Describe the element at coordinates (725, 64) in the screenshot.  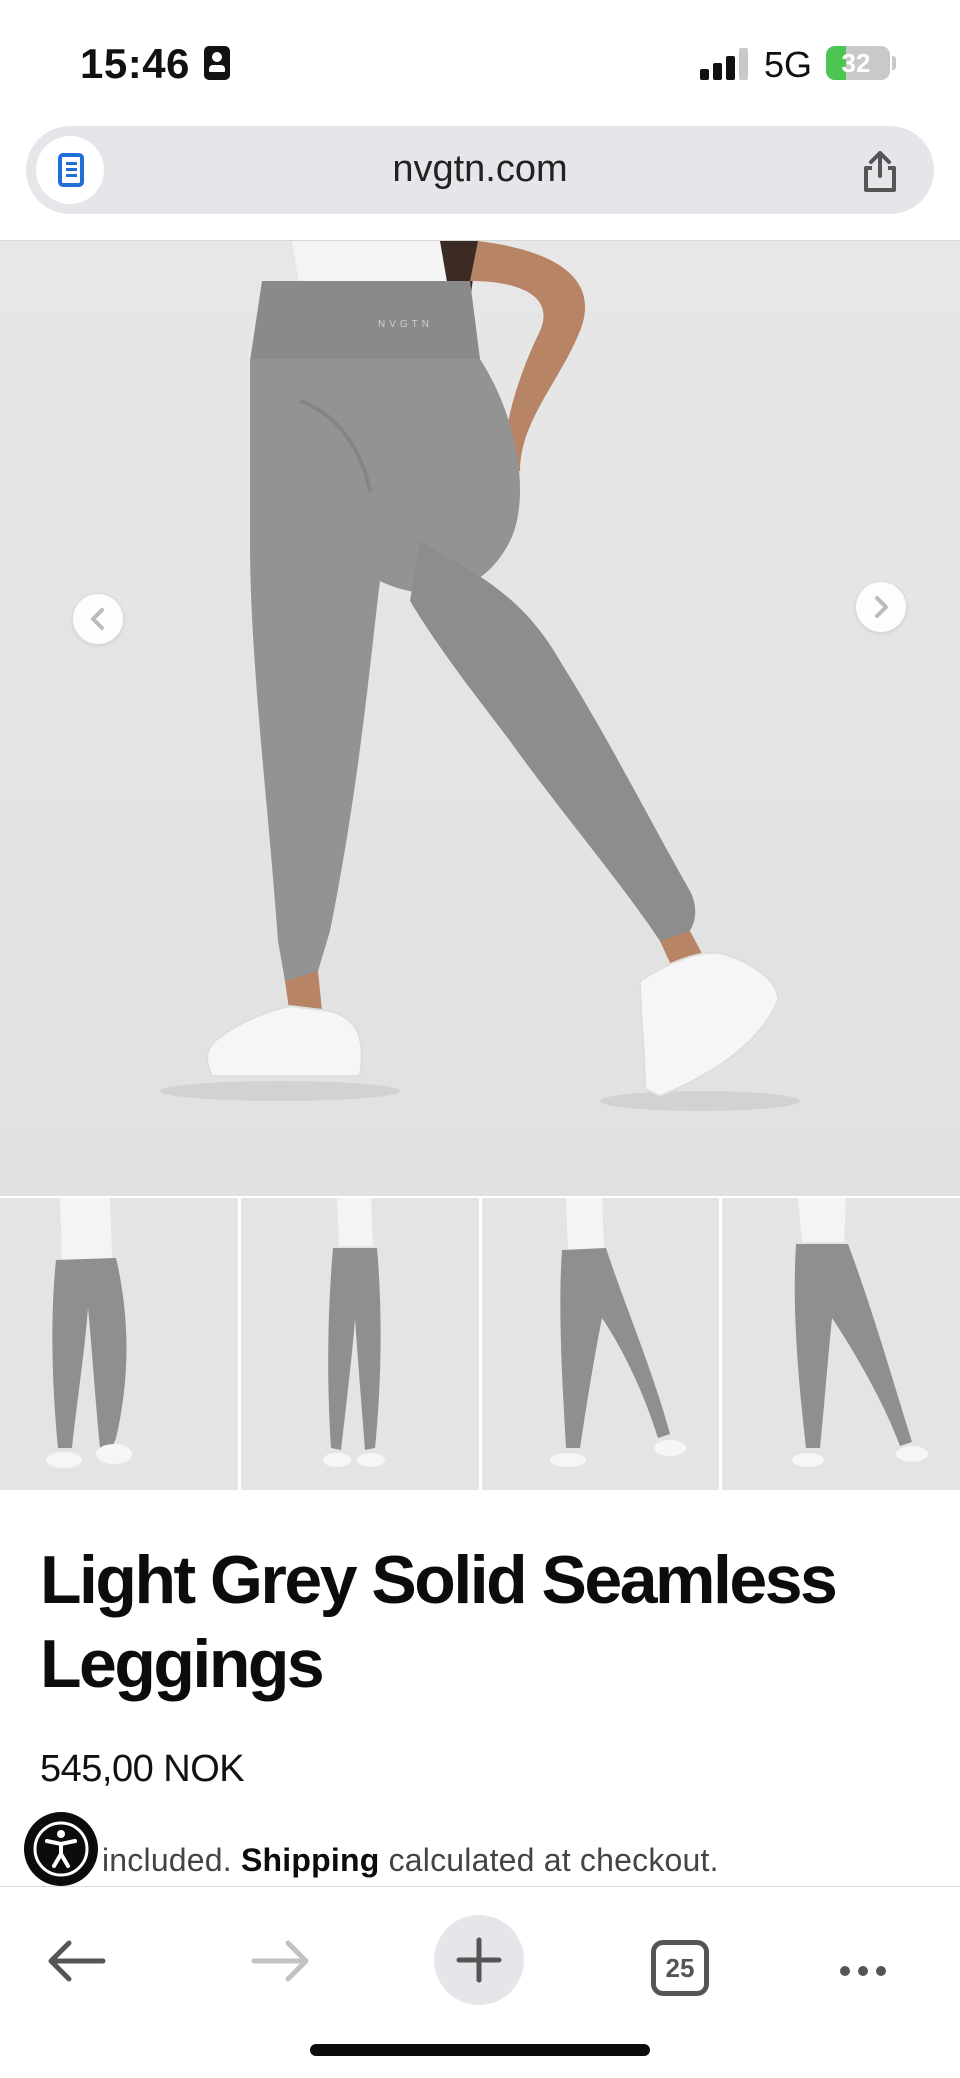
I see `cellular-signal-icon` at that location.